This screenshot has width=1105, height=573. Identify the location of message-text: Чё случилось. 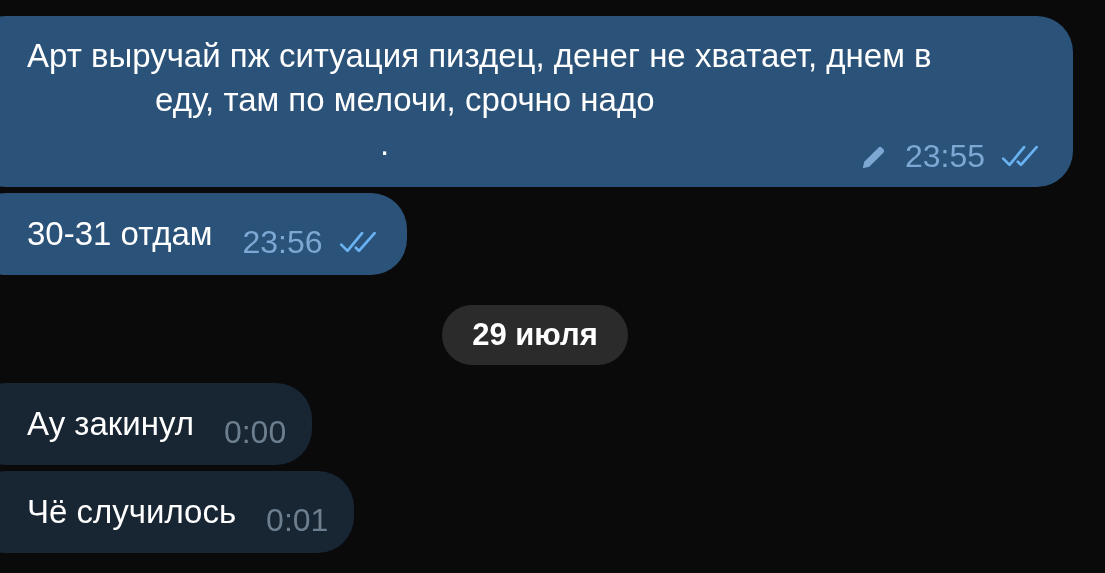
(132, 512).